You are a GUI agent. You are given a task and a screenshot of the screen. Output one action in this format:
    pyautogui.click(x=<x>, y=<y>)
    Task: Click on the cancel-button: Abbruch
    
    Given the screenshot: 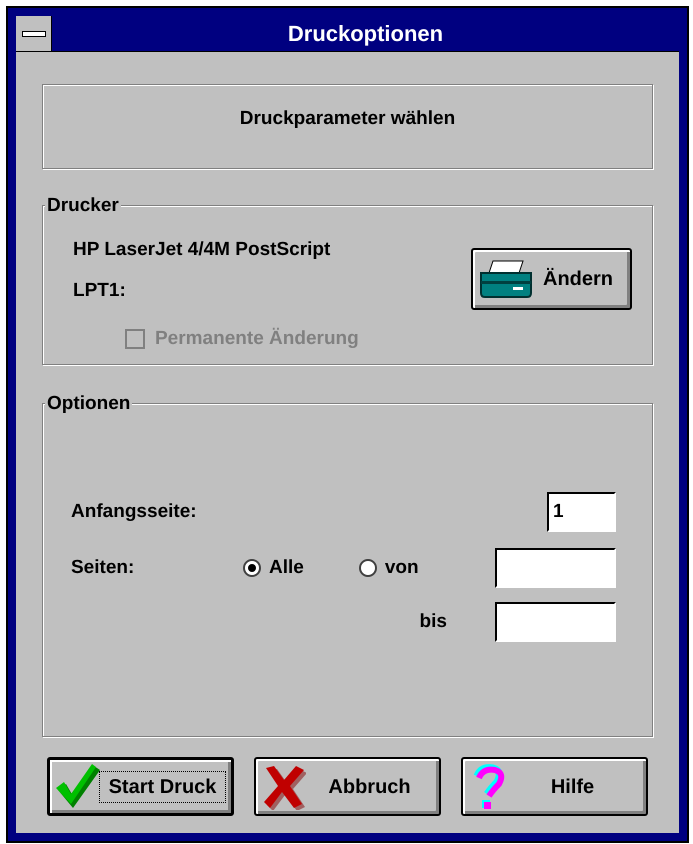 What is the action you would take?
    pyautogui.click(x=348, y=786)
    